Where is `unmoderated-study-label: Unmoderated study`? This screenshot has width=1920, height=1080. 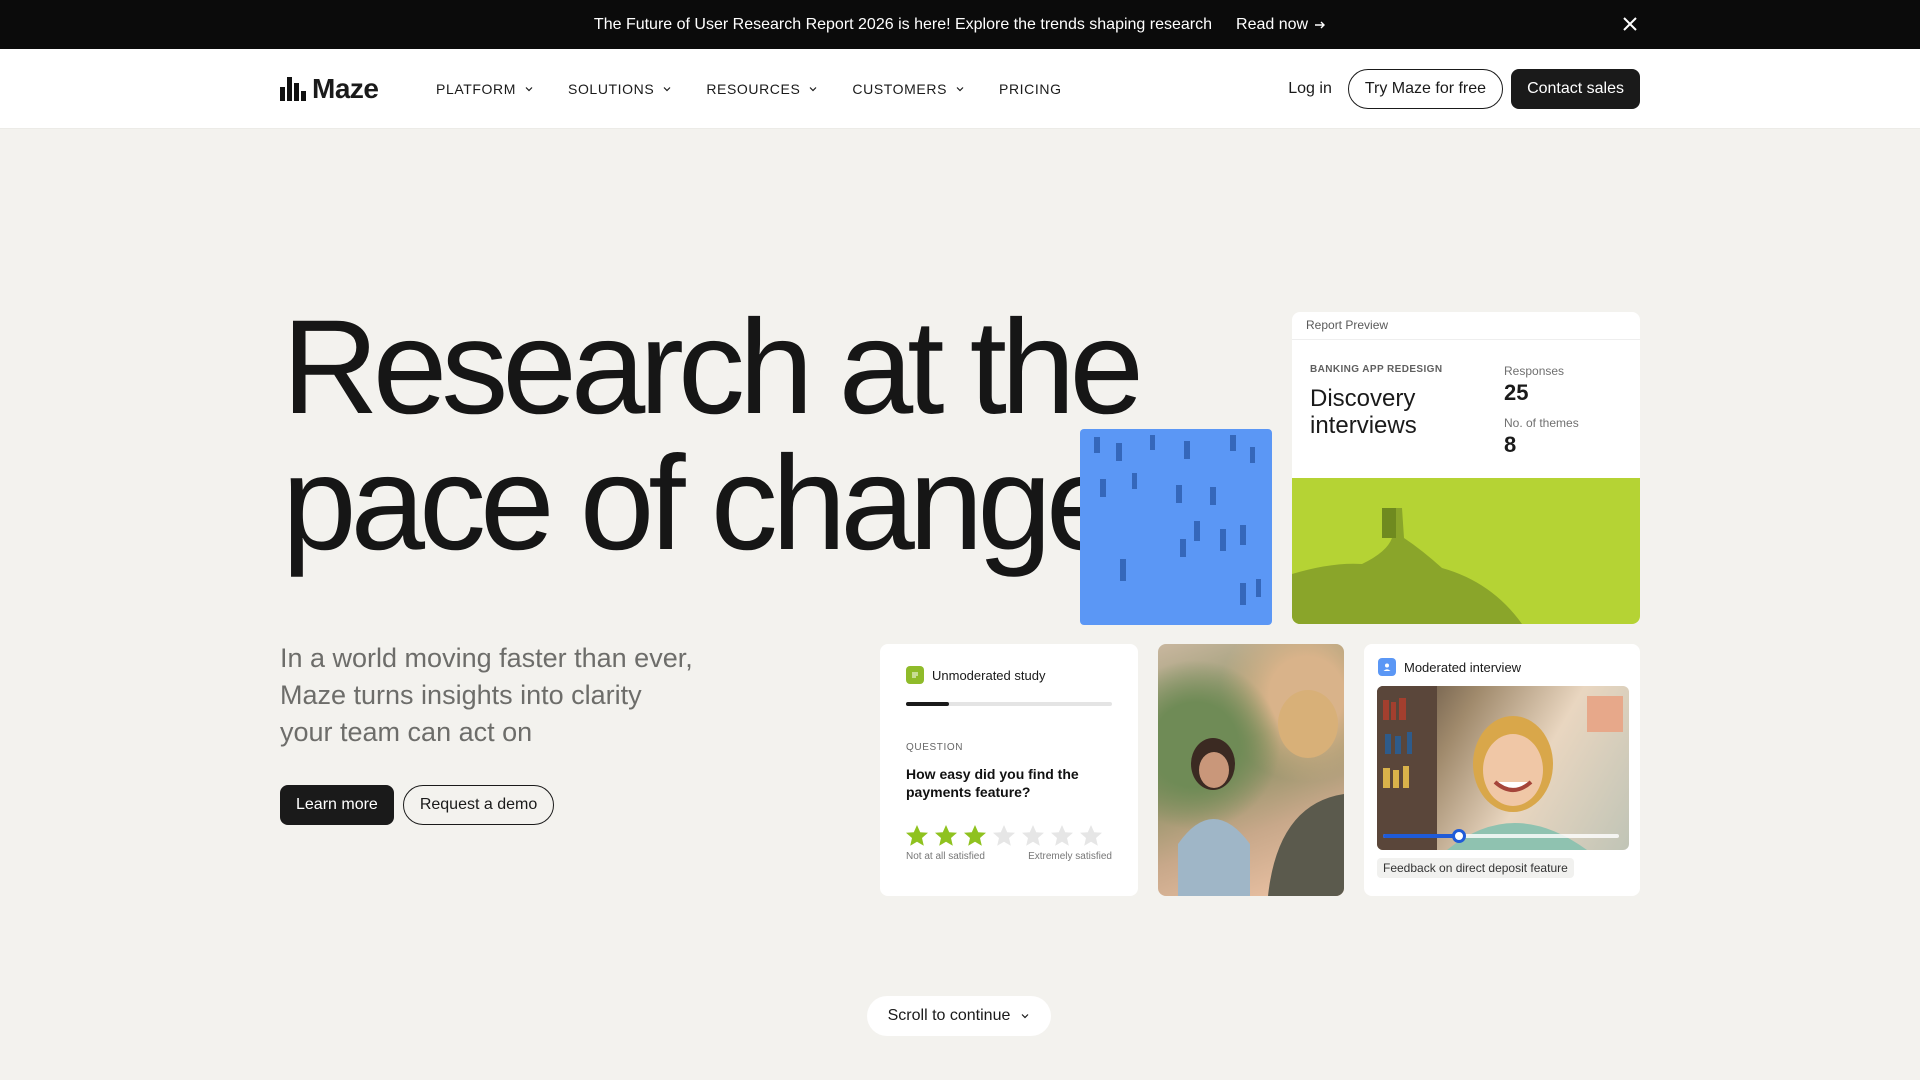
unmoderated-study-label: Unmoderated study is located at coordinates (989, 675).